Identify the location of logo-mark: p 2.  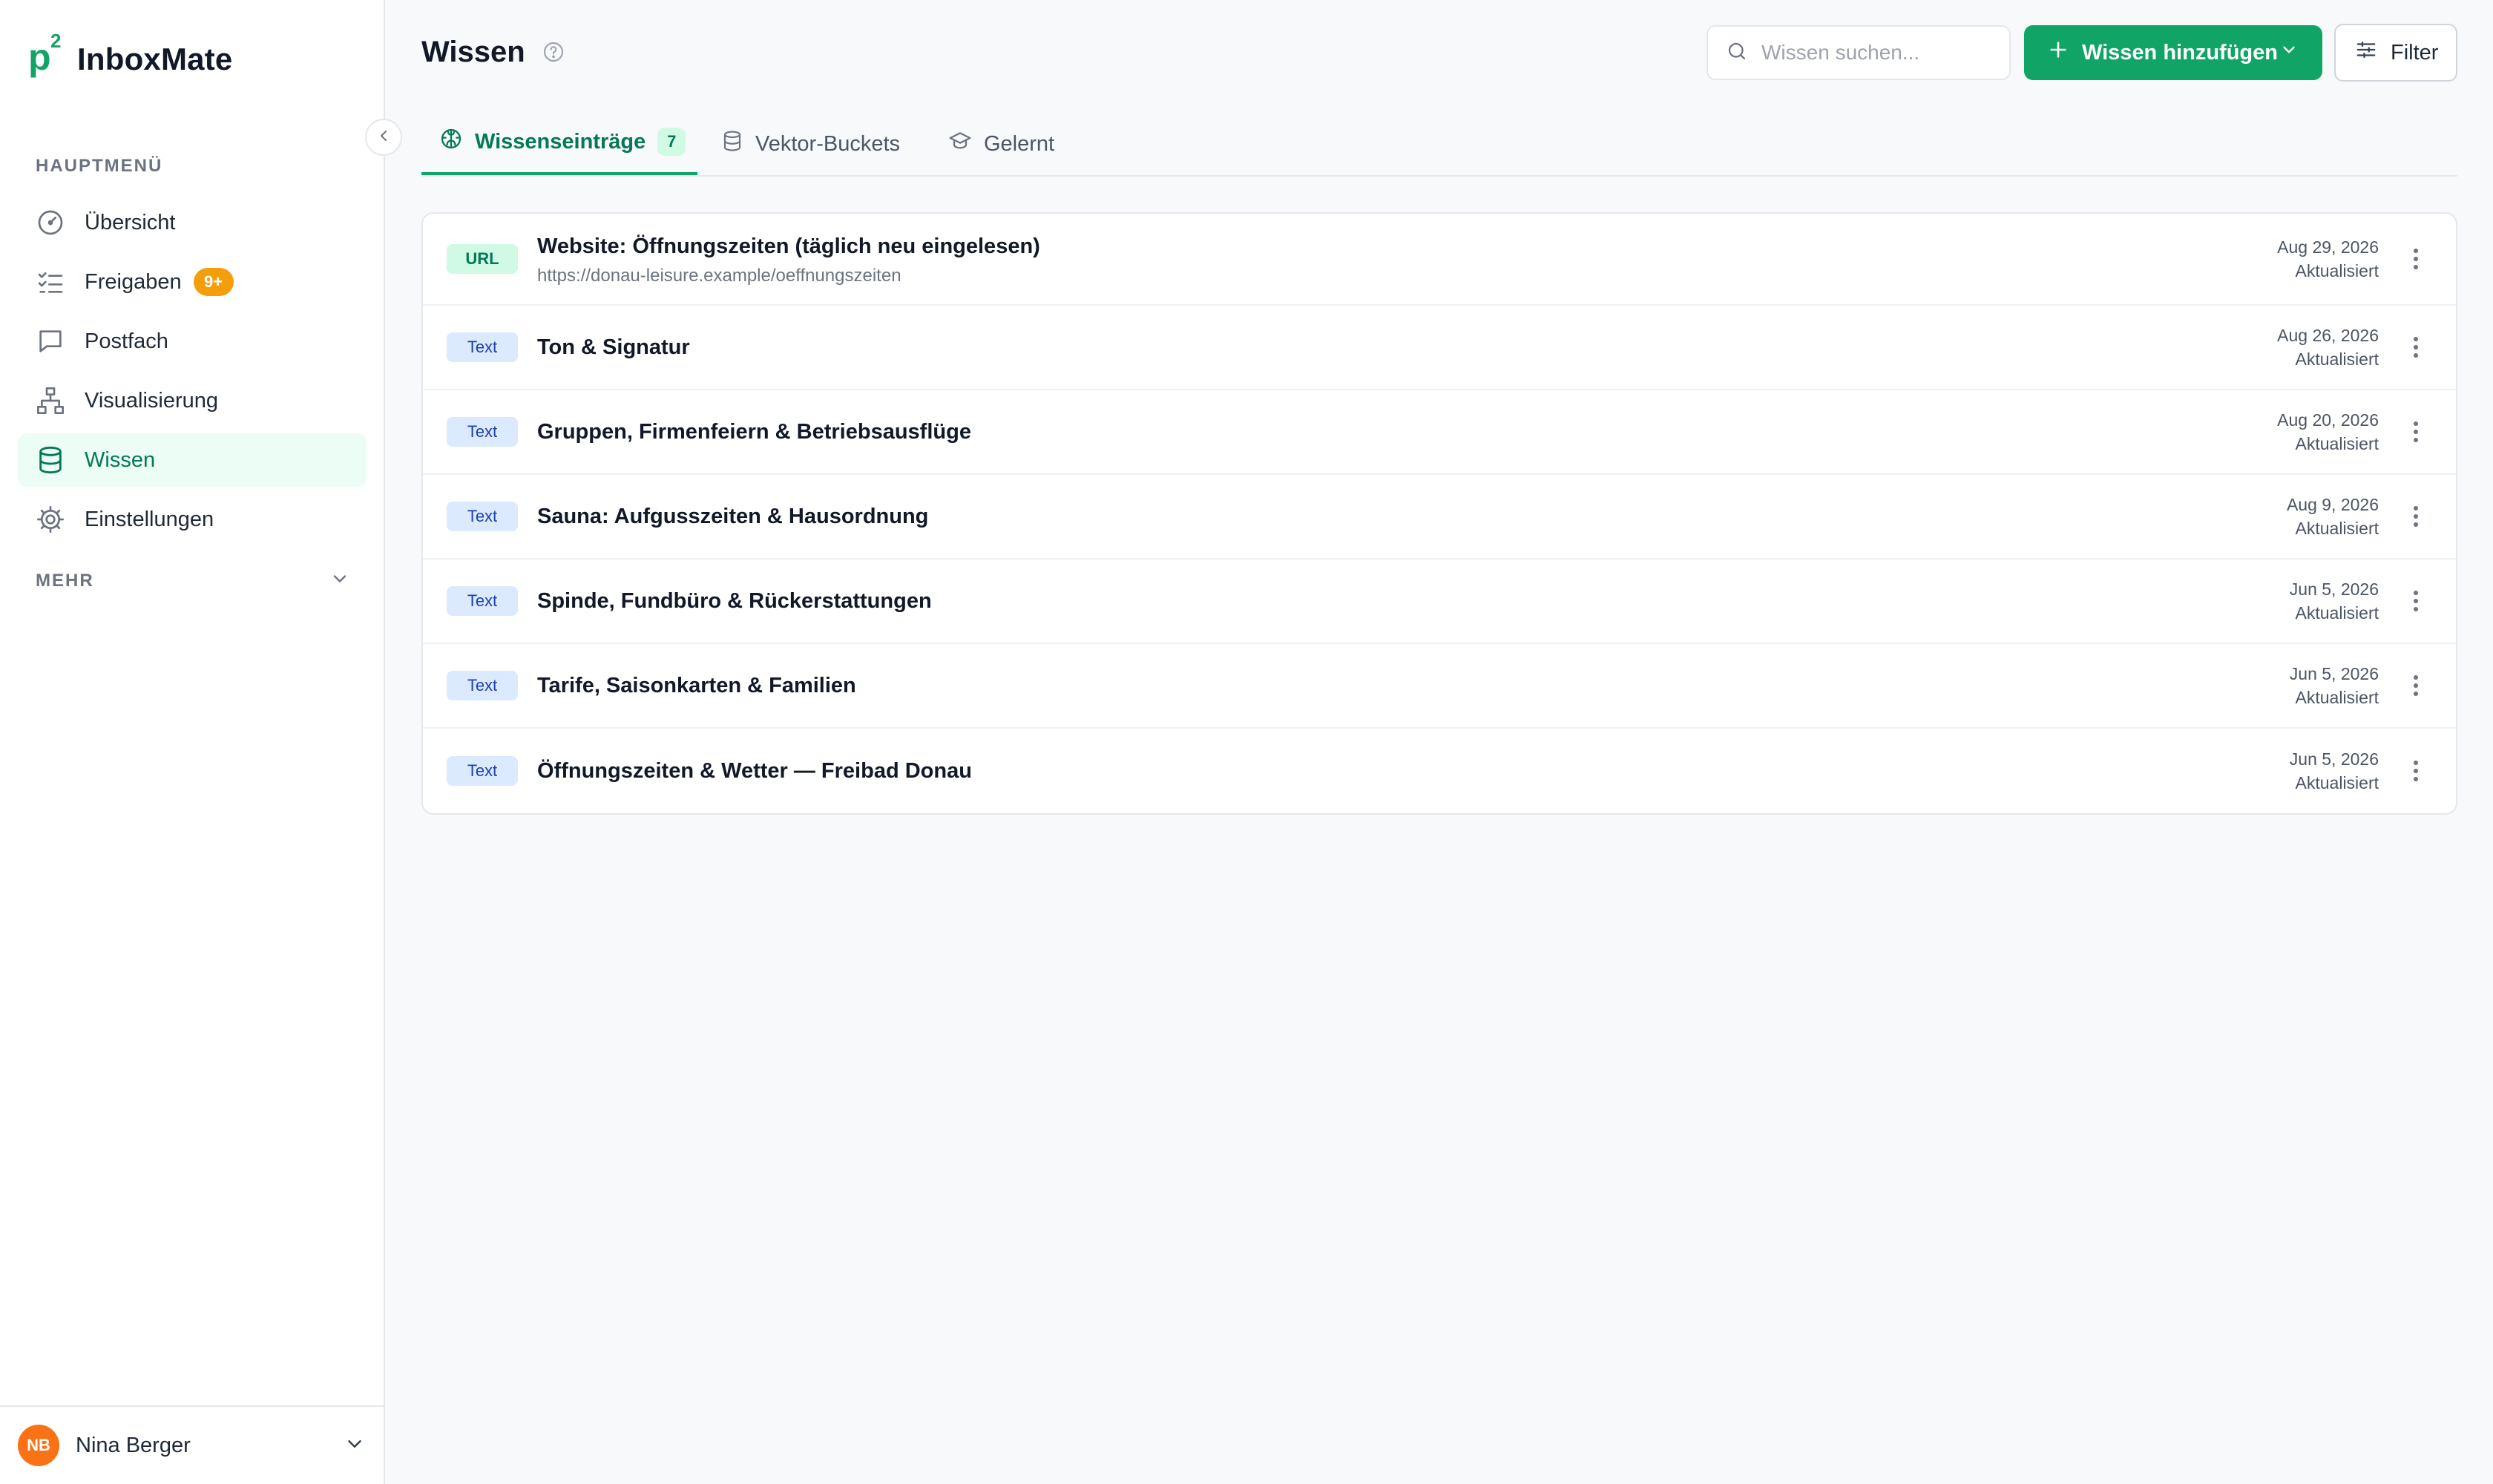
(47, 54).